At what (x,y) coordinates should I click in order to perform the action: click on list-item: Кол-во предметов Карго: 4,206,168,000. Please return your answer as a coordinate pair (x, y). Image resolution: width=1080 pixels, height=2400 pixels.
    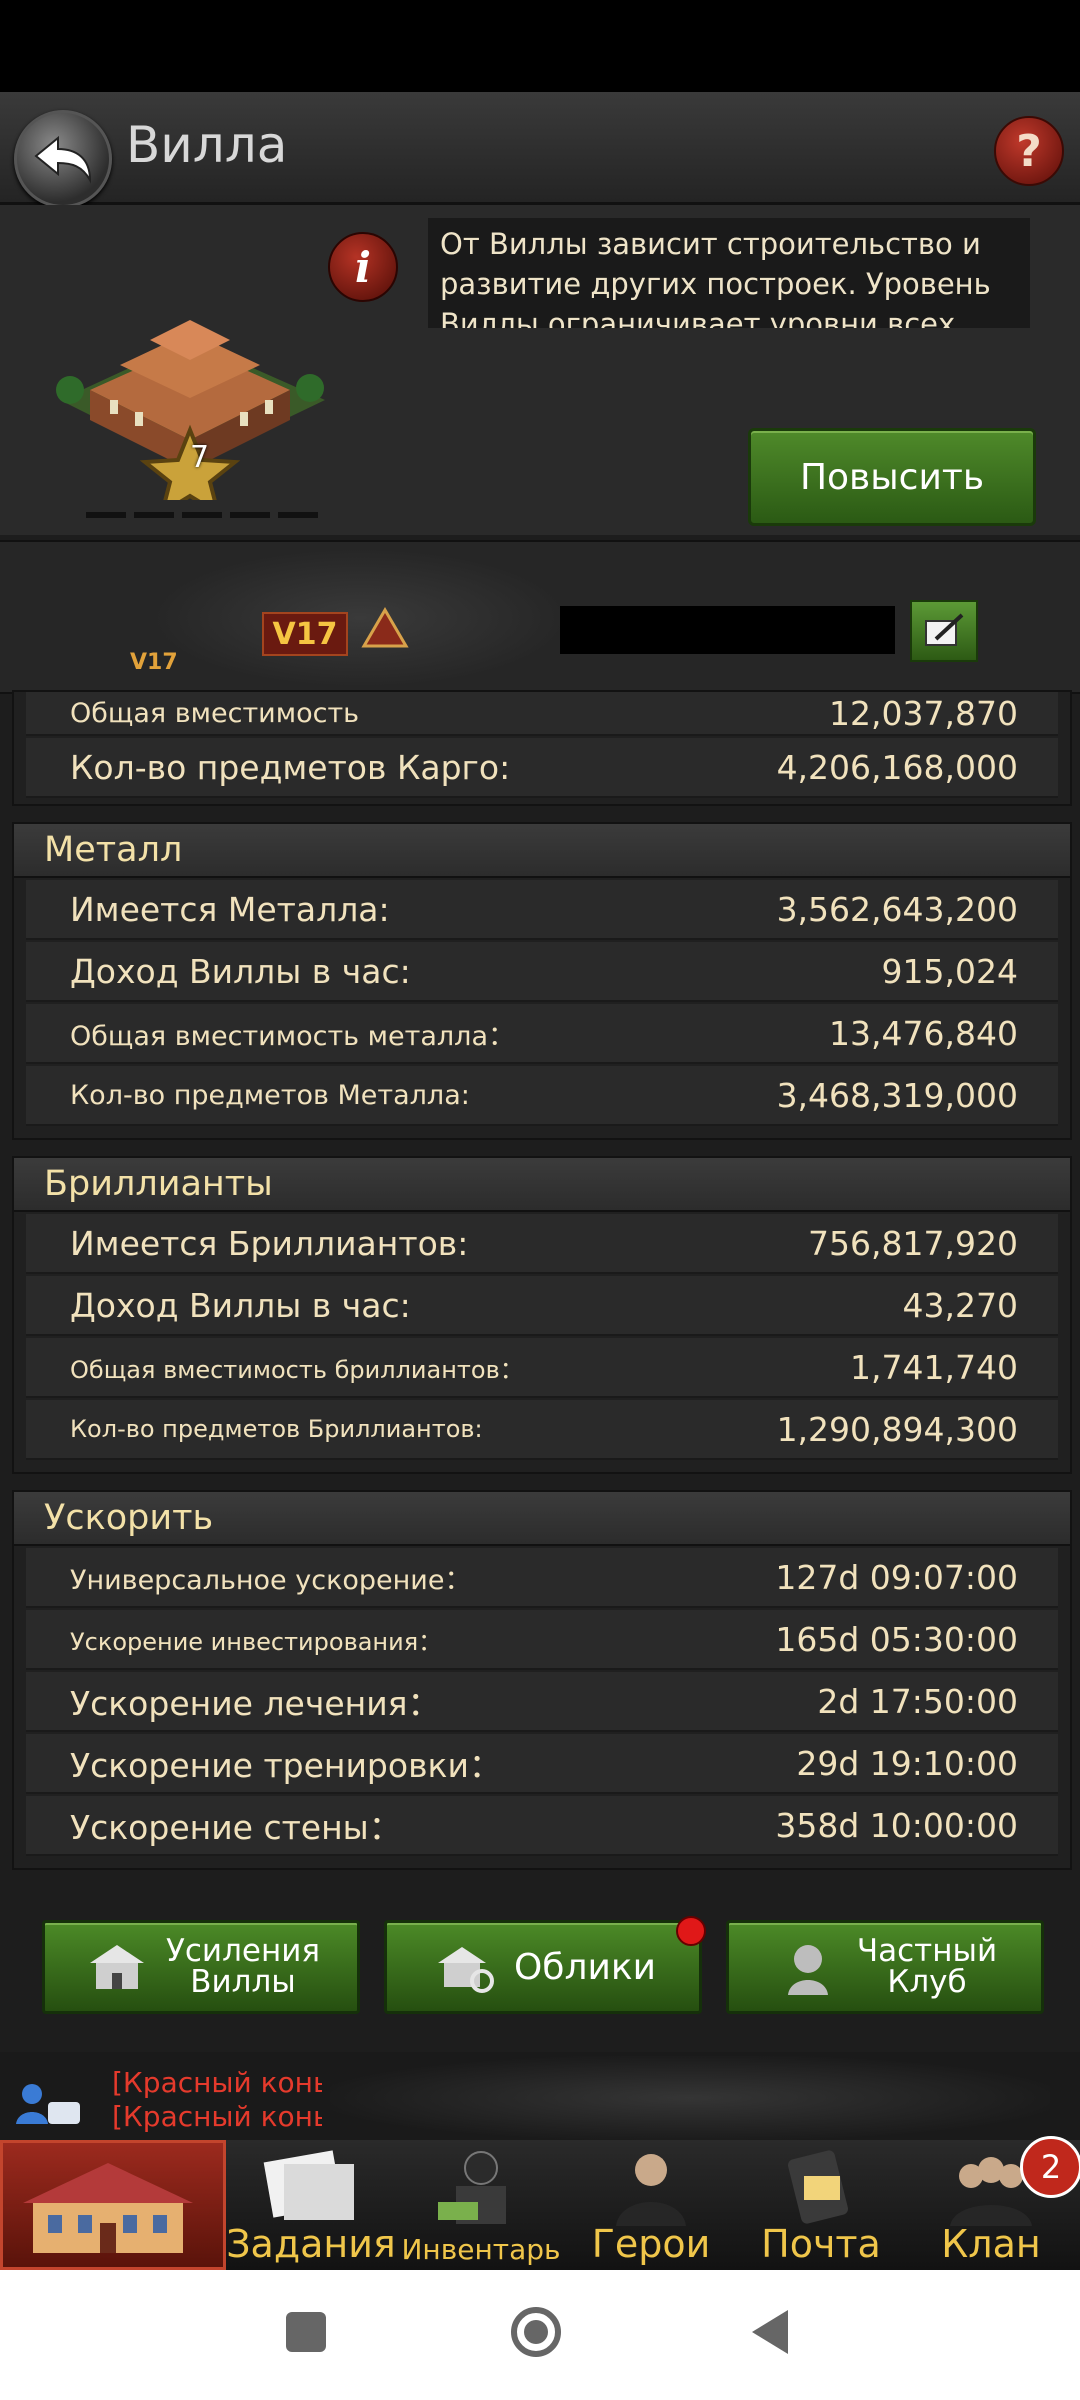
    Looking at the image, I should click on (542, 768).